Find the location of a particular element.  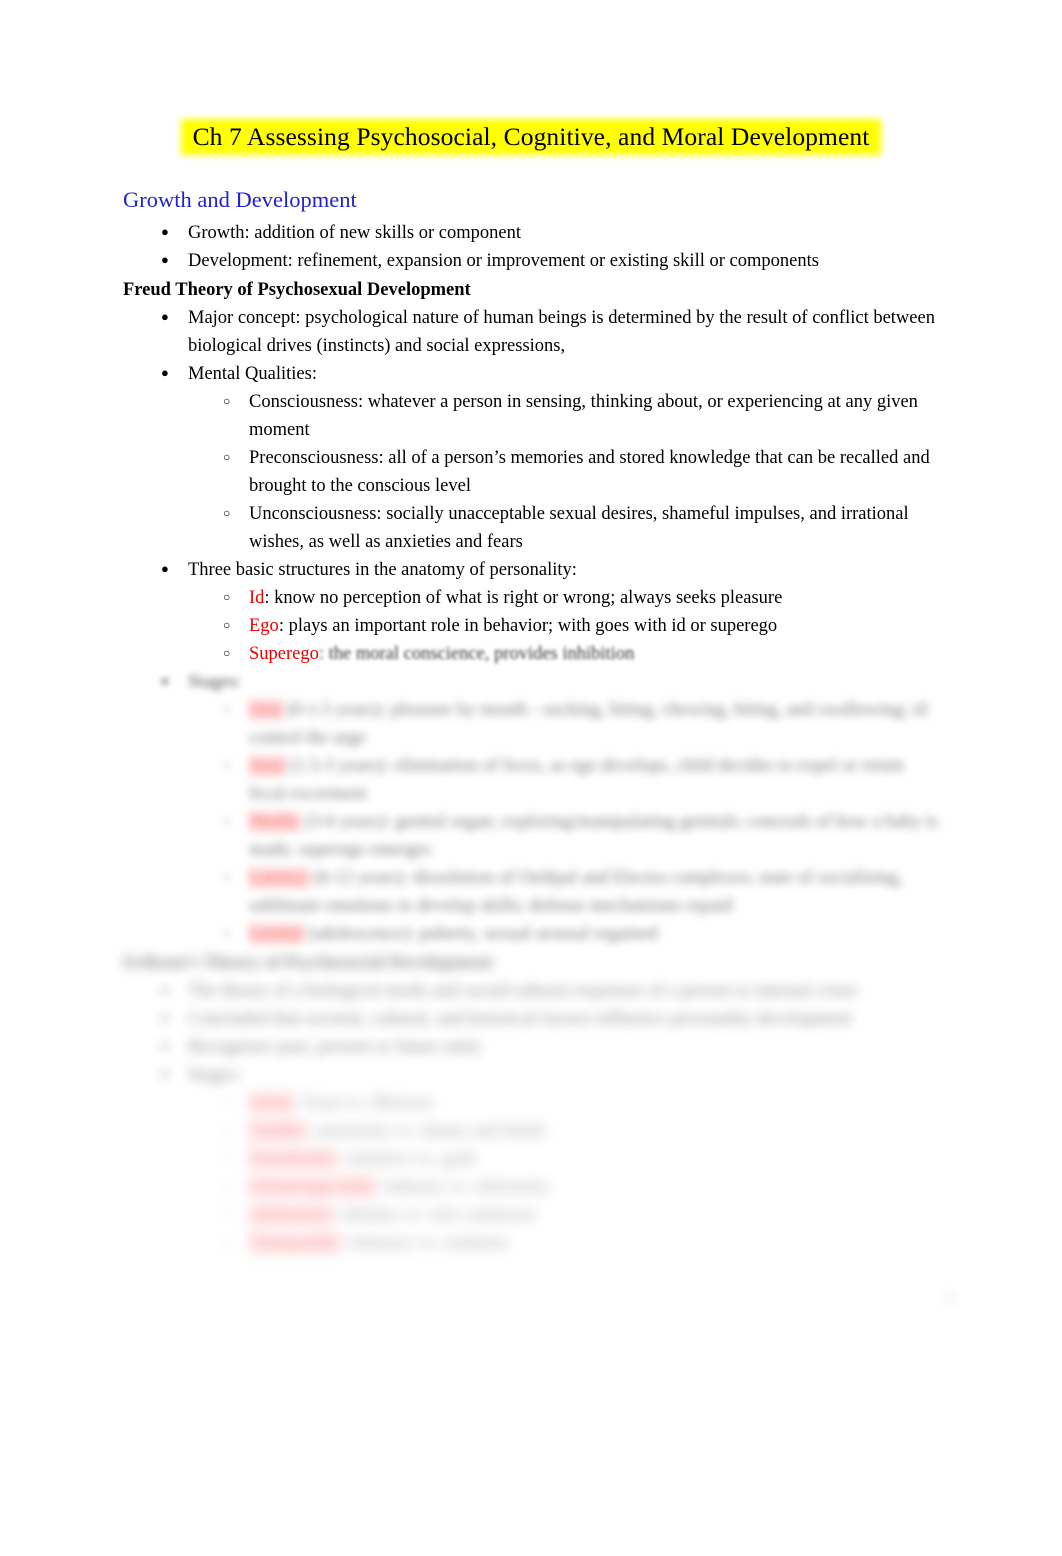

list-item: Adolescent: identity vs. role confusion is located at coordinates (531, 1214).